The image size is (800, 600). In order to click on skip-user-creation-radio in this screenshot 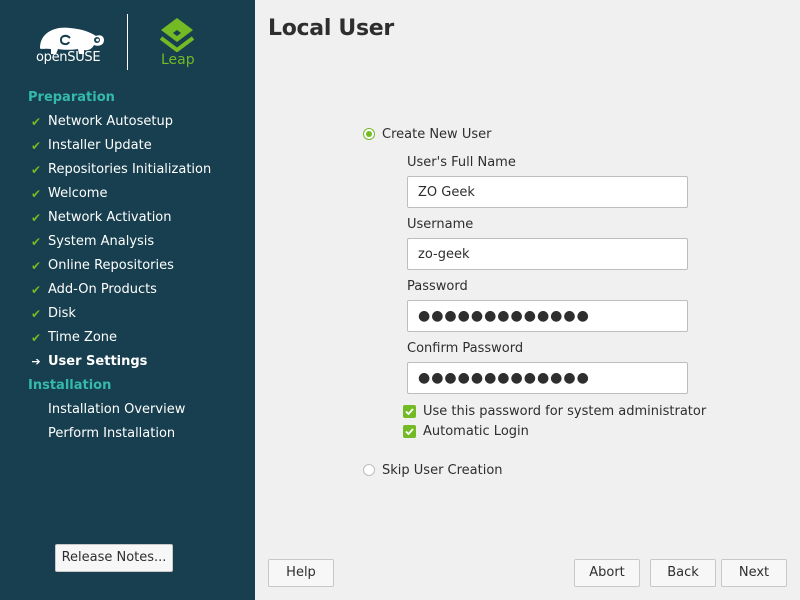, I will do `click(369, 470)`.